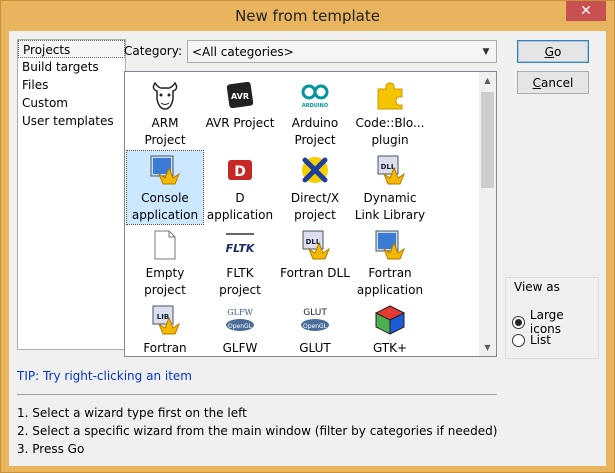  What do you see at coordinates (486, 52) in the screenshot?
I see `chevron-down-icon: ▼` at bounding box center [486, 52].